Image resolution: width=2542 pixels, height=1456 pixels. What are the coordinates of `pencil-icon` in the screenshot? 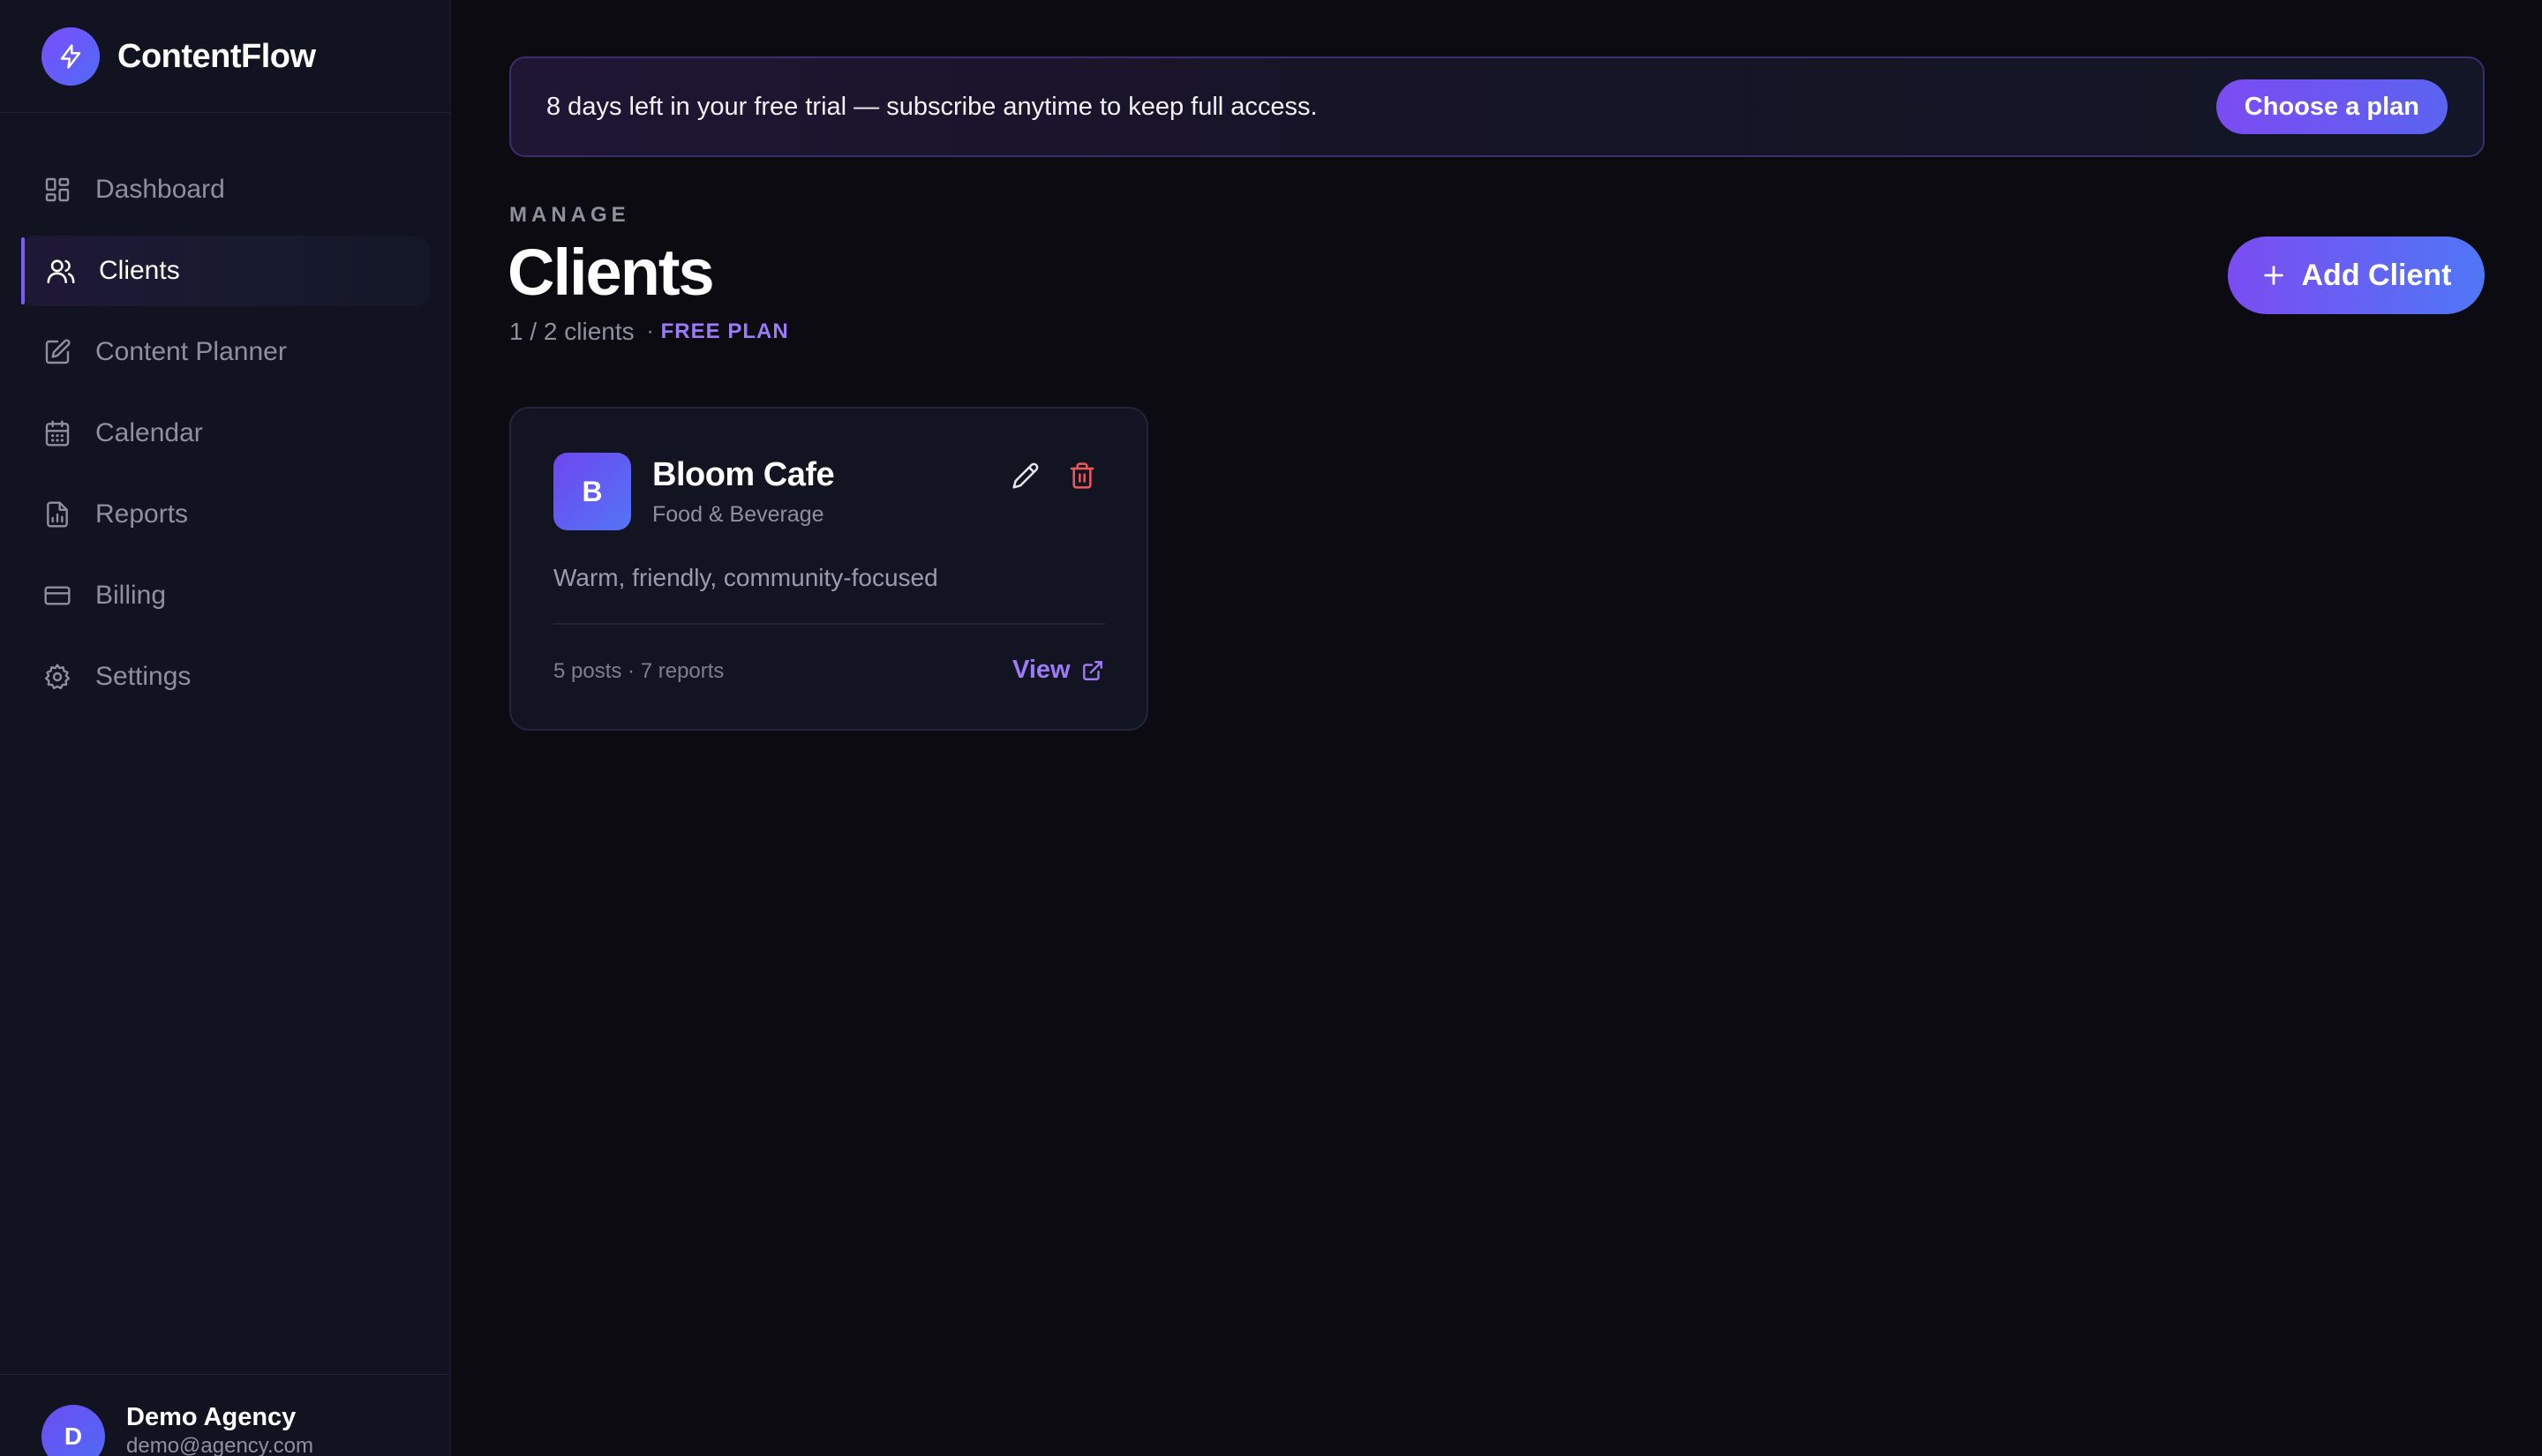 It's located at (1026, 478).